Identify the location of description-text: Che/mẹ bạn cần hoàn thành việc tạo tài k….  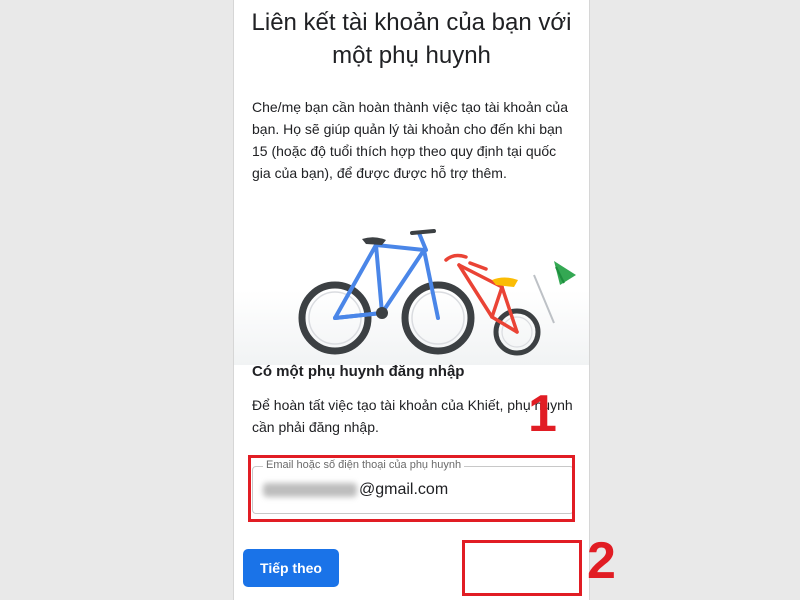
(410, 140).